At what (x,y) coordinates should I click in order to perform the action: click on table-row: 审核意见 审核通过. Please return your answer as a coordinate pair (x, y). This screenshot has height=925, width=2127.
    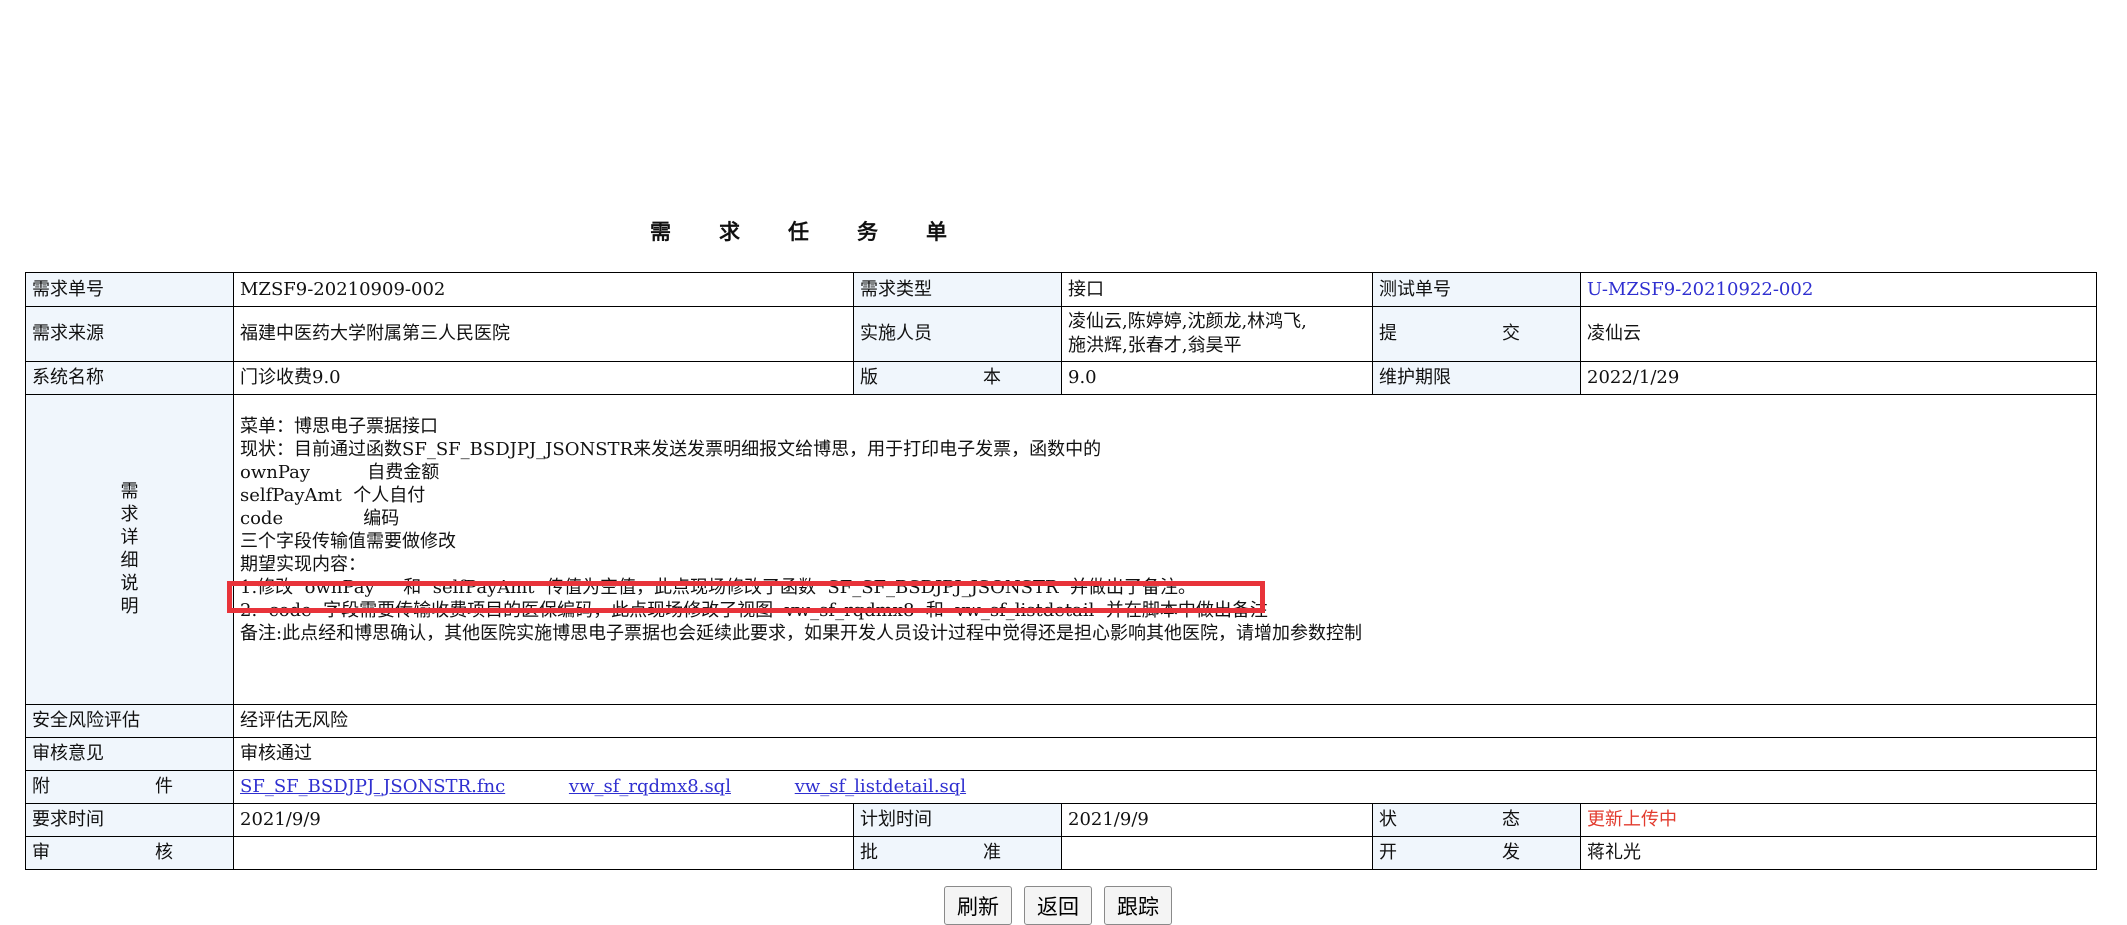
    Looking at the image, I should click on (1061, 754).